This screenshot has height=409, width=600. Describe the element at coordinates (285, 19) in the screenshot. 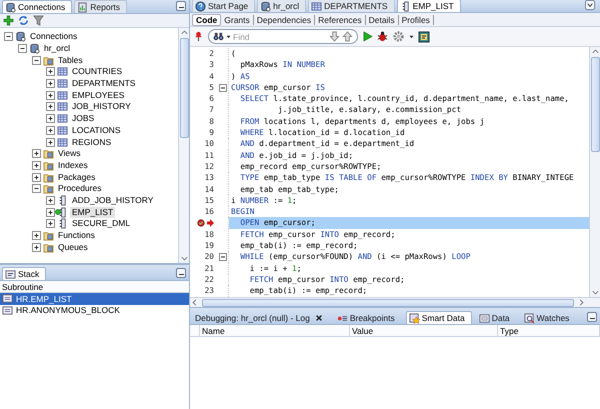

I see `tab: Dependencies` at that location.